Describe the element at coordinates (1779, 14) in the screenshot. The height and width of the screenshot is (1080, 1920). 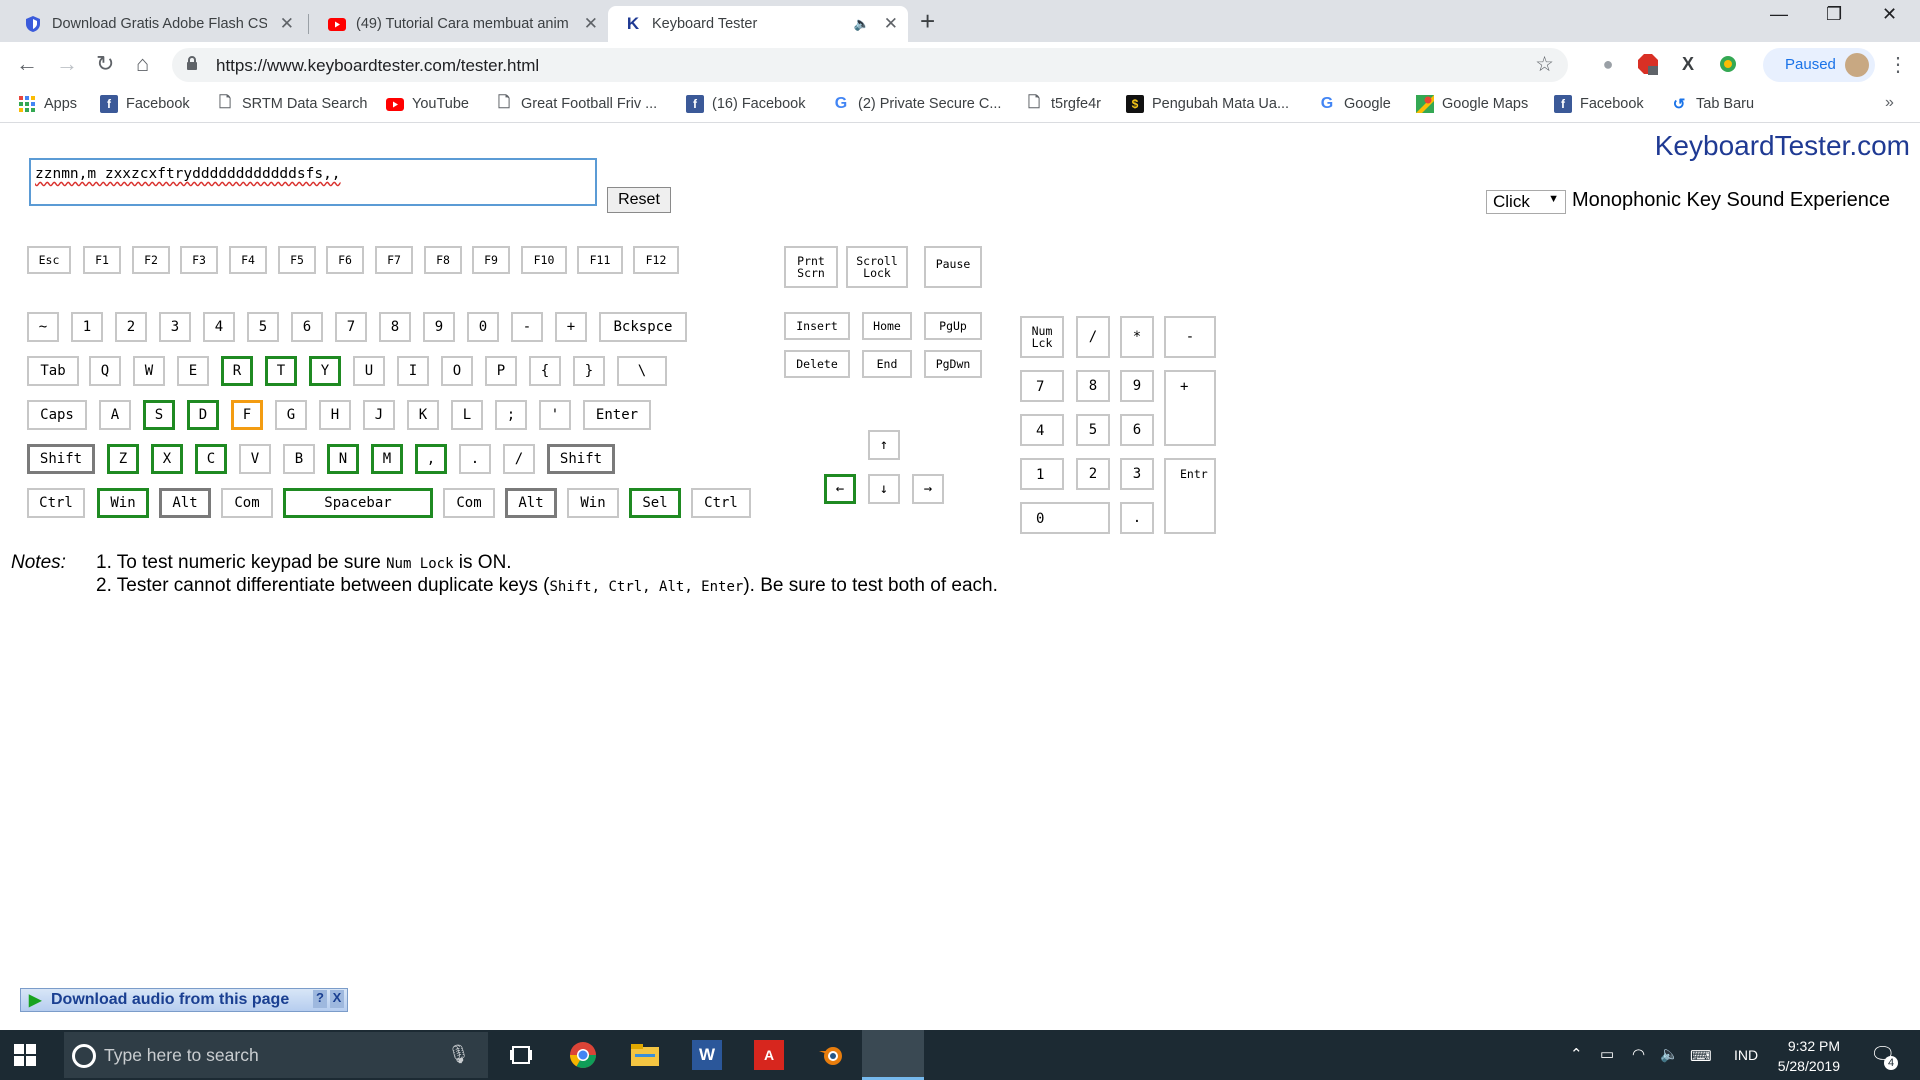
I see `minimize-button: —` at that location.